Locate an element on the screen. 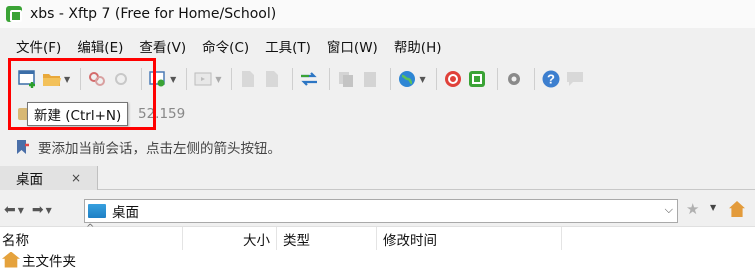  folder-icon is located at coordinates (97, 211).